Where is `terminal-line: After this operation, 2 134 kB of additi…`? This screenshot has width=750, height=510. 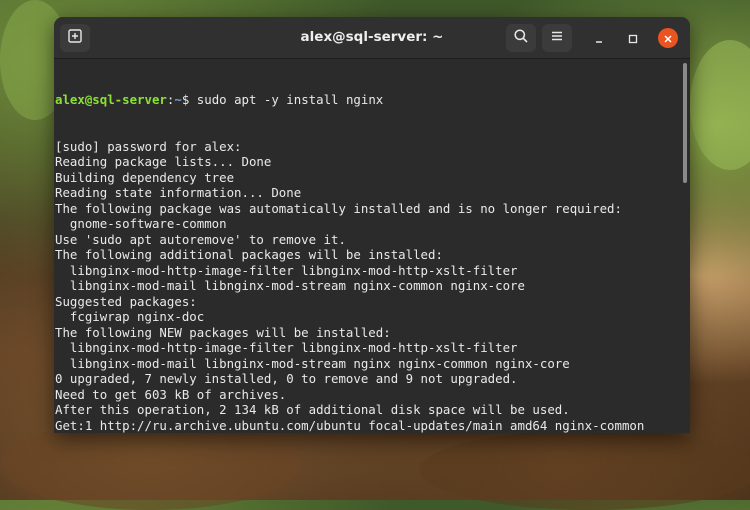
terminal-line: After this operation, 2 134 kB of additi… is located at coordinates (312, 409).